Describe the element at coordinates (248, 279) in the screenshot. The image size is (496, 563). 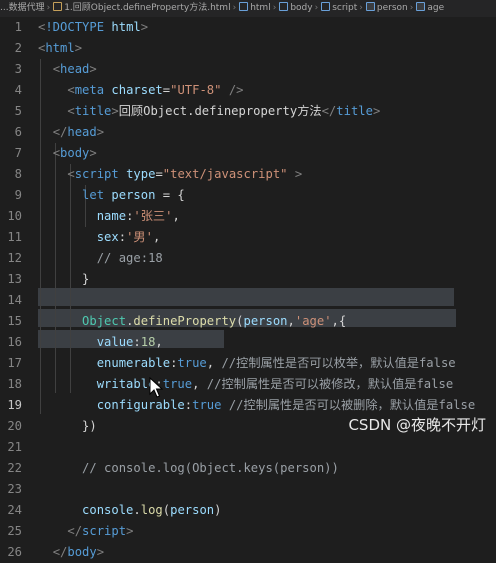
I see `code-line: 13 }` at that location.